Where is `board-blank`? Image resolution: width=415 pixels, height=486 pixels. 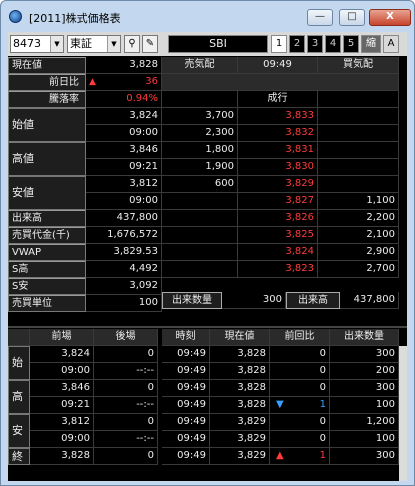
board-blank is located at coordinates (280, 82).